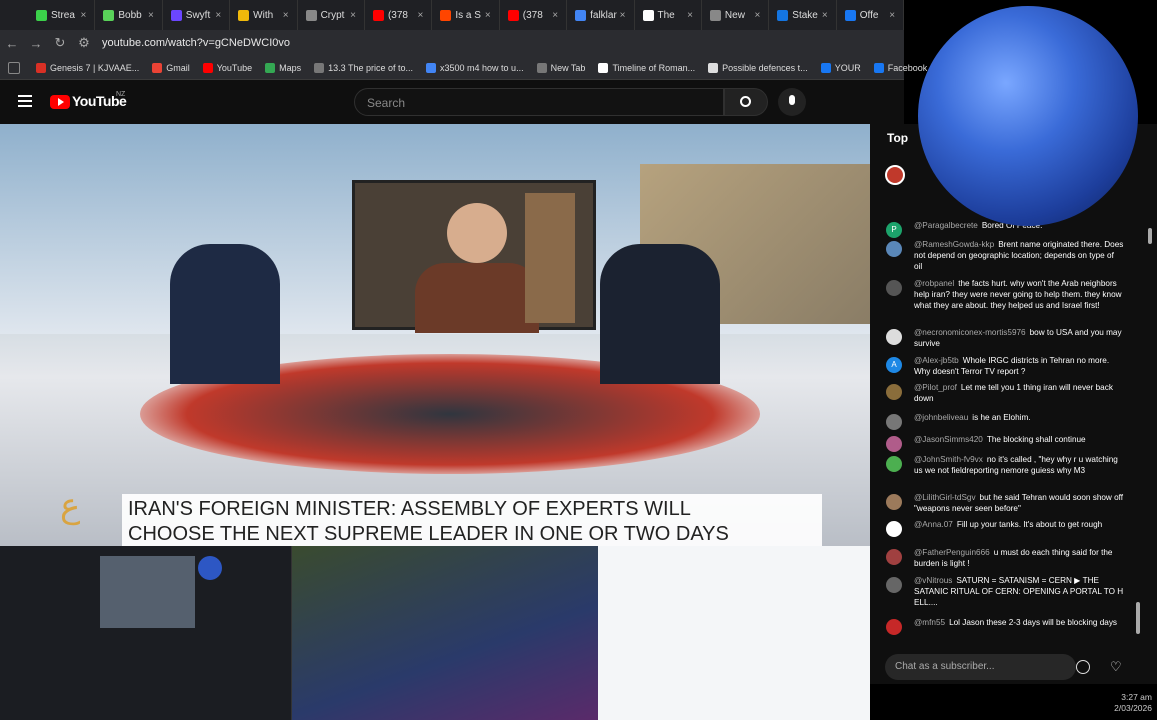 The height and width of the screenshot is (720, 1157). I want to click on reload-icon: ↻, so click(60, 43).